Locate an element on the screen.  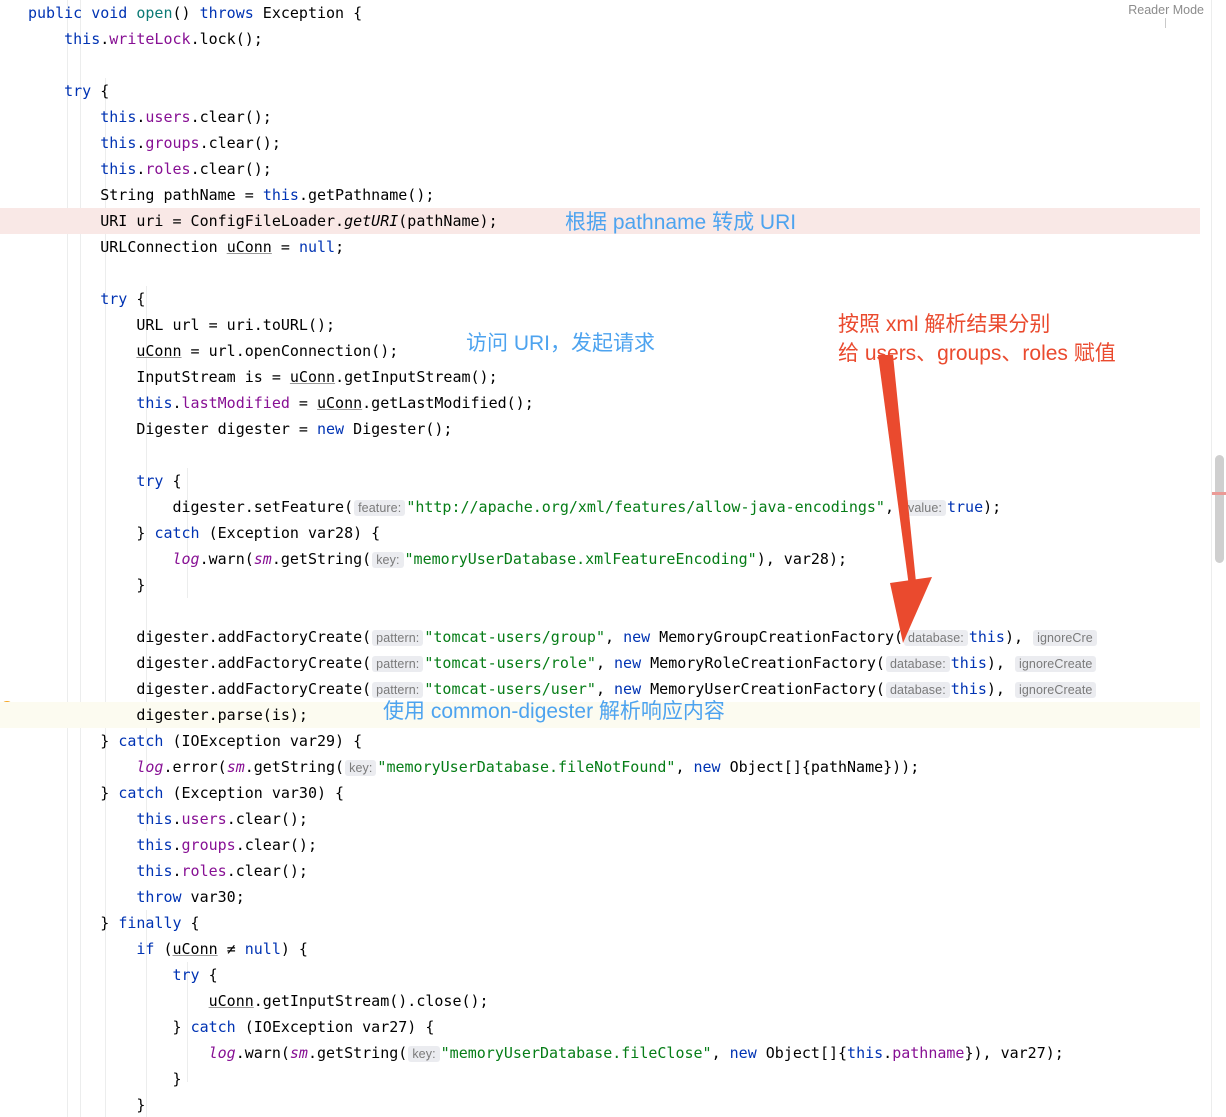
code-line: } catch (IOException var29) { is located at coordinates (600, 741).